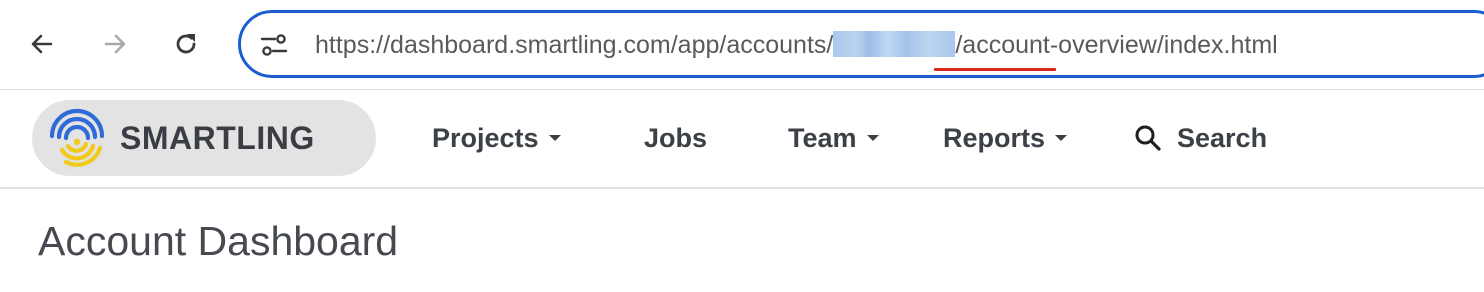  I want to click on page-title: Account Dashboard, so click(218, 241).